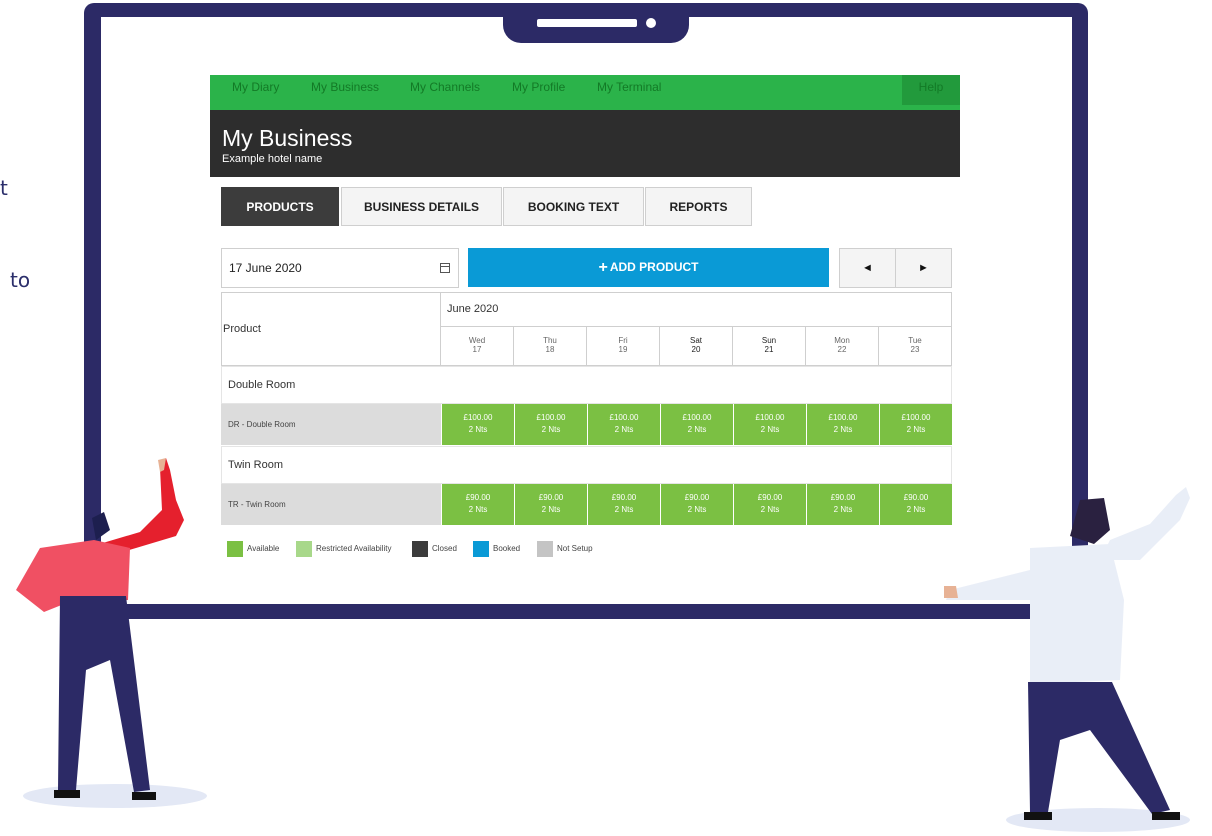 This screenshot has width=1212, height=836. Describe the element at coordinates (345, 92) in the screenshot. I see `nav-item-my-business: My Business` at that location.